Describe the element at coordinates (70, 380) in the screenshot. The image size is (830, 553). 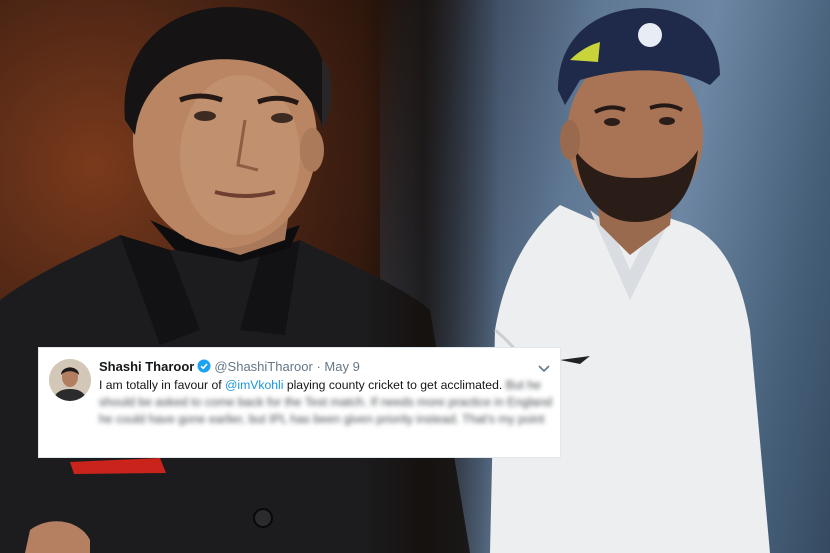
I see `avatar` at that location.